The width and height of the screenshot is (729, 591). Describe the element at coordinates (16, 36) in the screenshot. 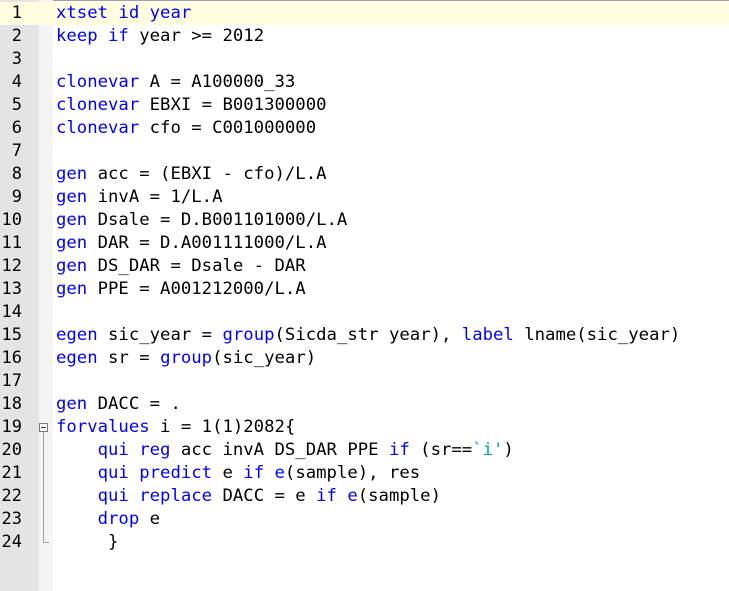

I see `line-number: 2` at that location.